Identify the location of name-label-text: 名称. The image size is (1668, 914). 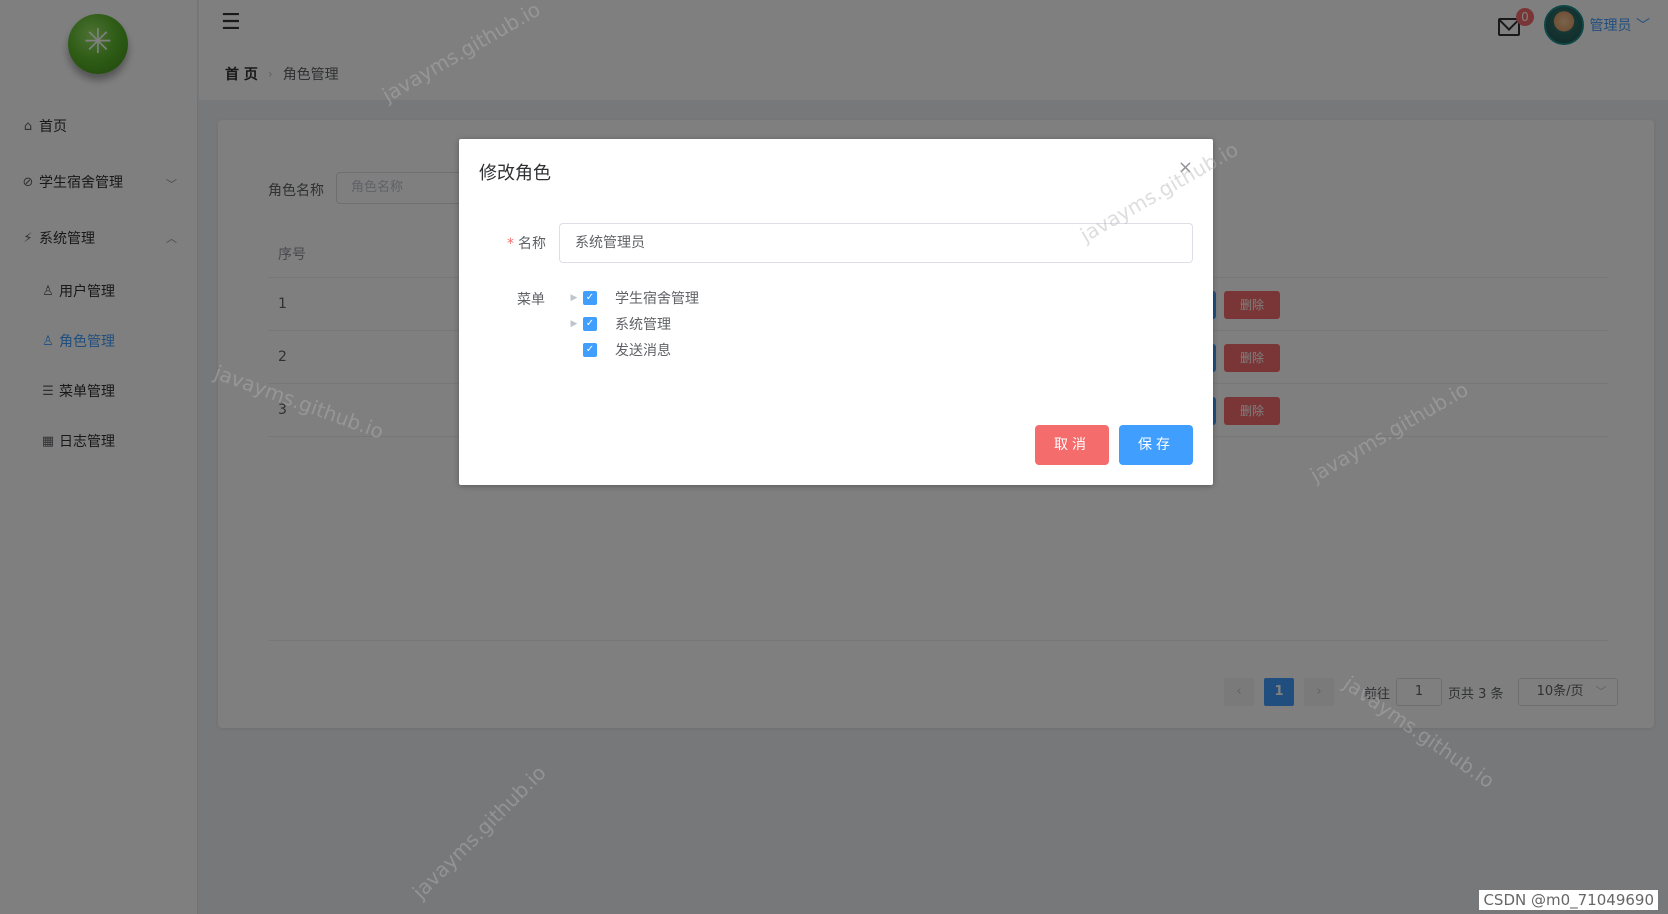
(532, 244).